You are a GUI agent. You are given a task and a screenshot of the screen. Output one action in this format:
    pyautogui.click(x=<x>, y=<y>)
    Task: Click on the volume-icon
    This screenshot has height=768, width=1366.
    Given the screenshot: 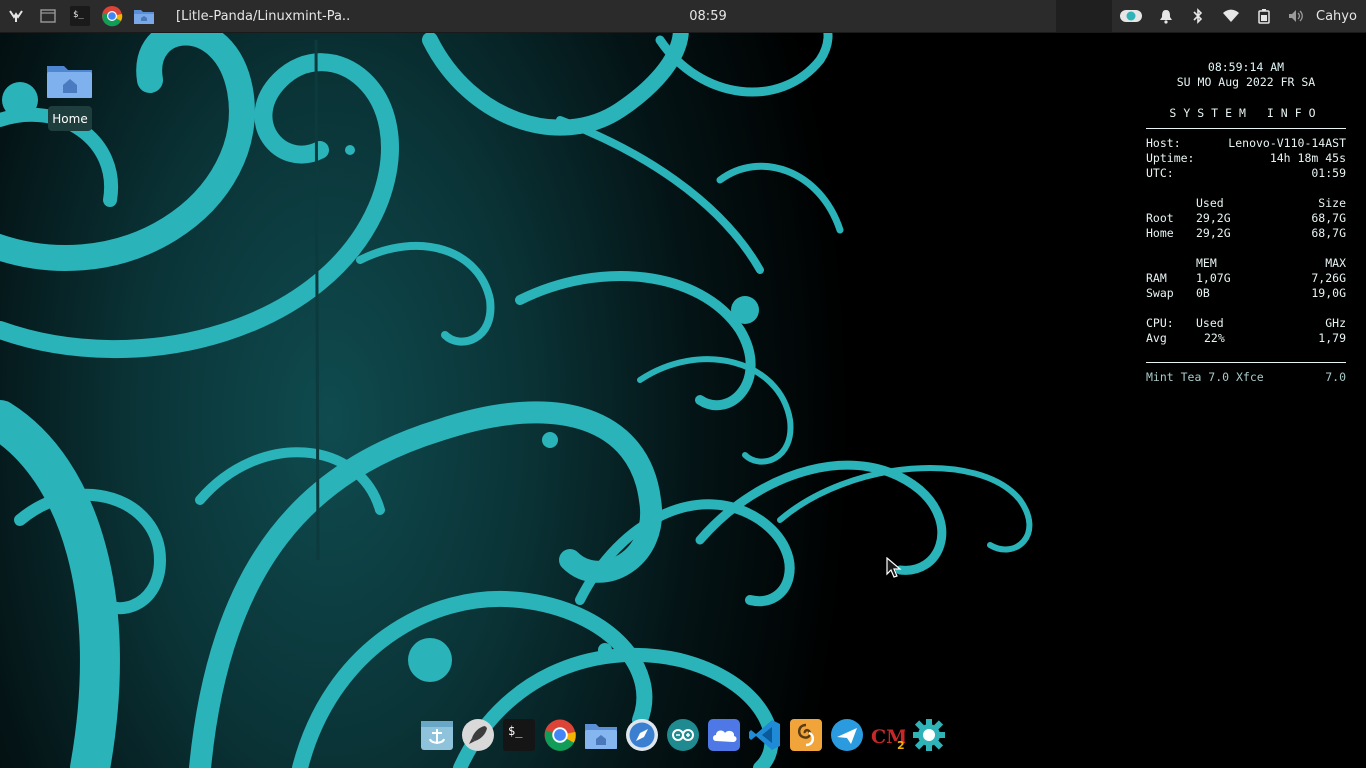 What is the action you would take?
    pyautogui.click(x=1296, y=16)
    